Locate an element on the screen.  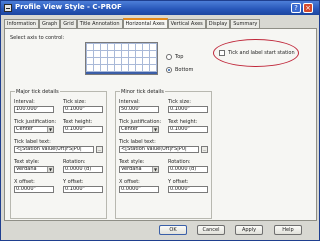
apply-button: Apply is located at coordinates (249, 230).